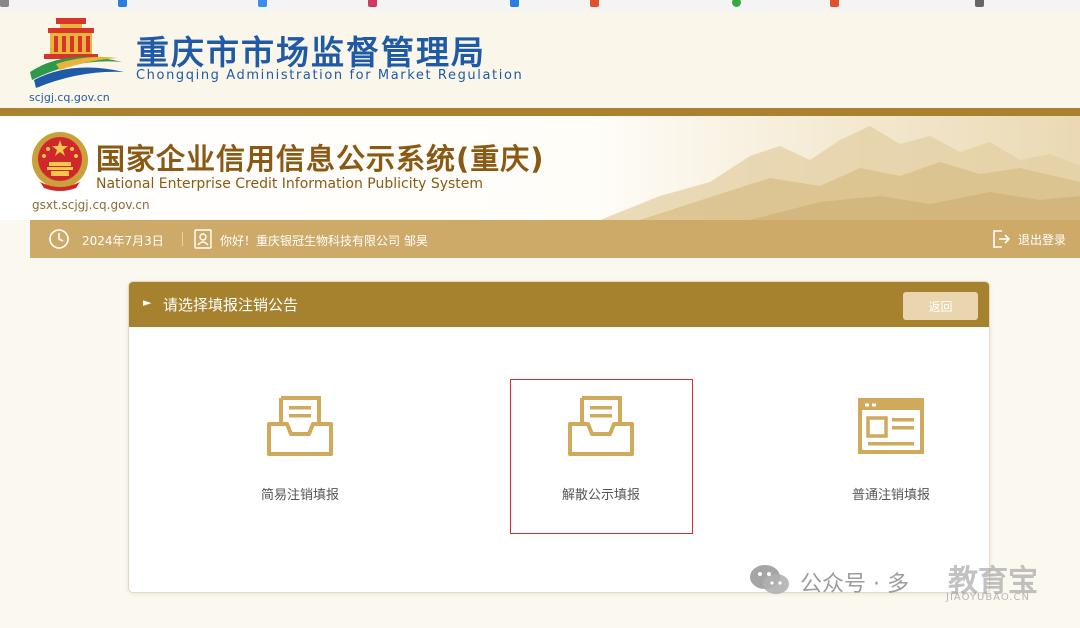  Describe the element at coordinates (891, 426) in the screenshot. I see `form-window-icon` at that location.